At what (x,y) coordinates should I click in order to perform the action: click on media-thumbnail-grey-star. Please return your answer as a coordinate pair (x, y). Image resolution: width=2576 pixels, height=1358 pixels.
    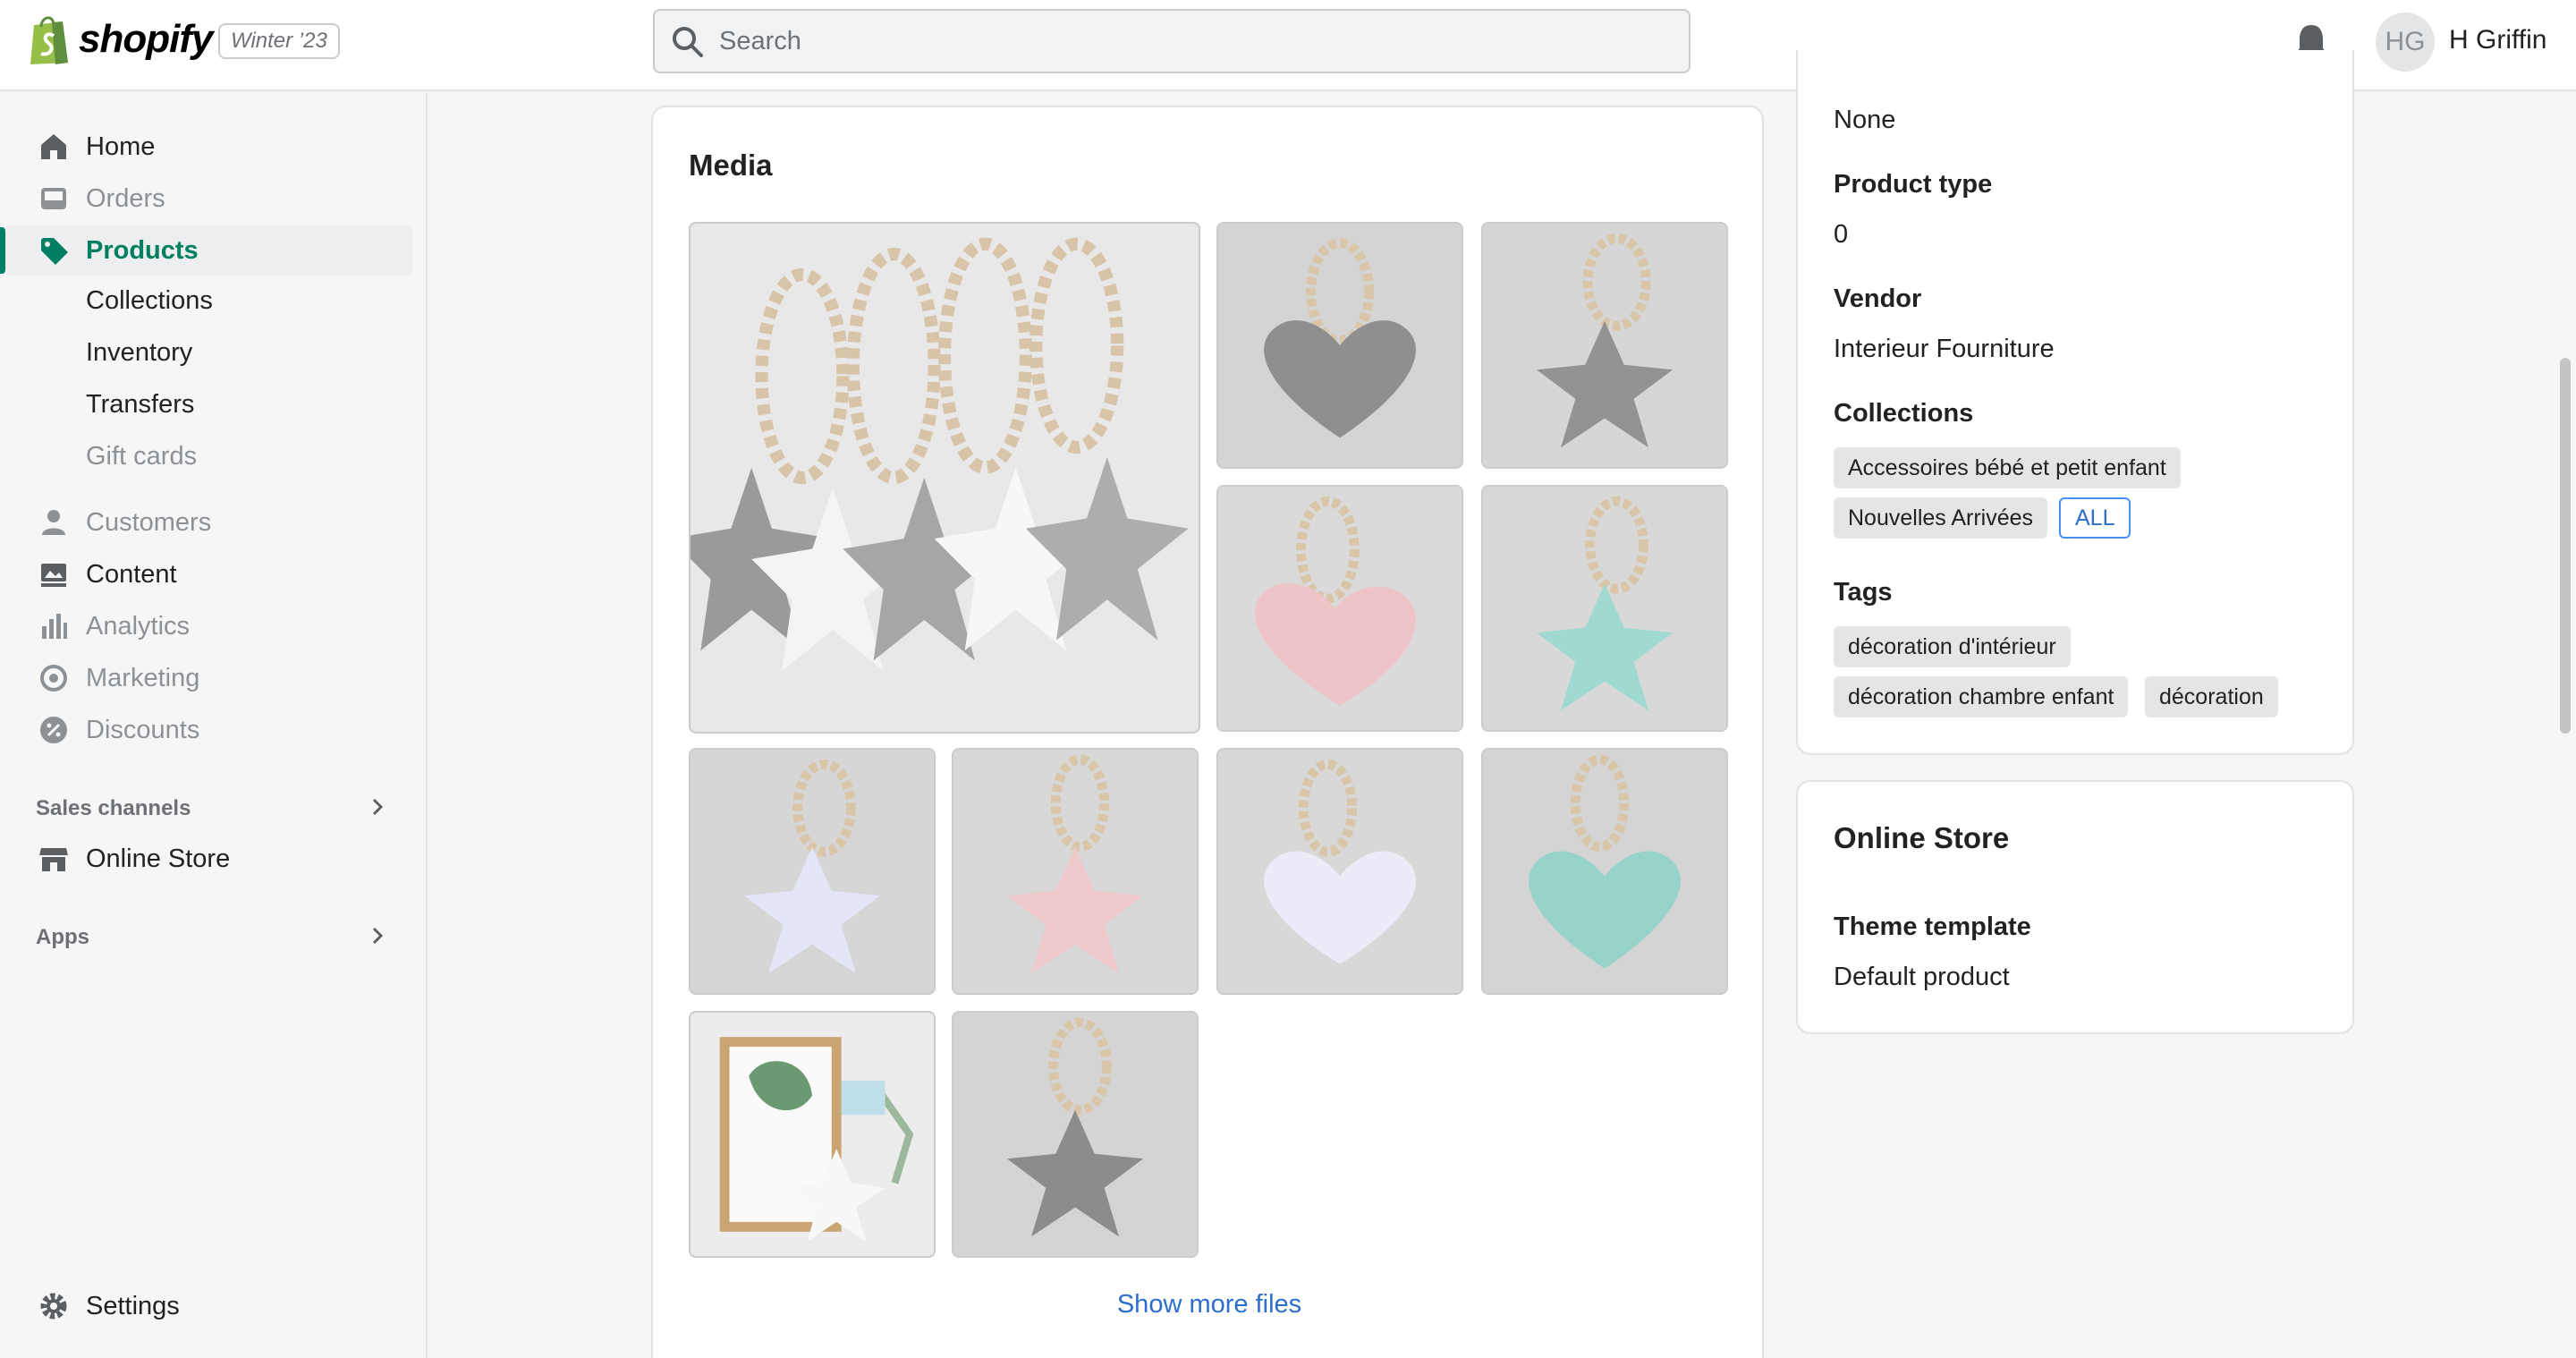
    Looking at the image, I should click on (1604, 345).